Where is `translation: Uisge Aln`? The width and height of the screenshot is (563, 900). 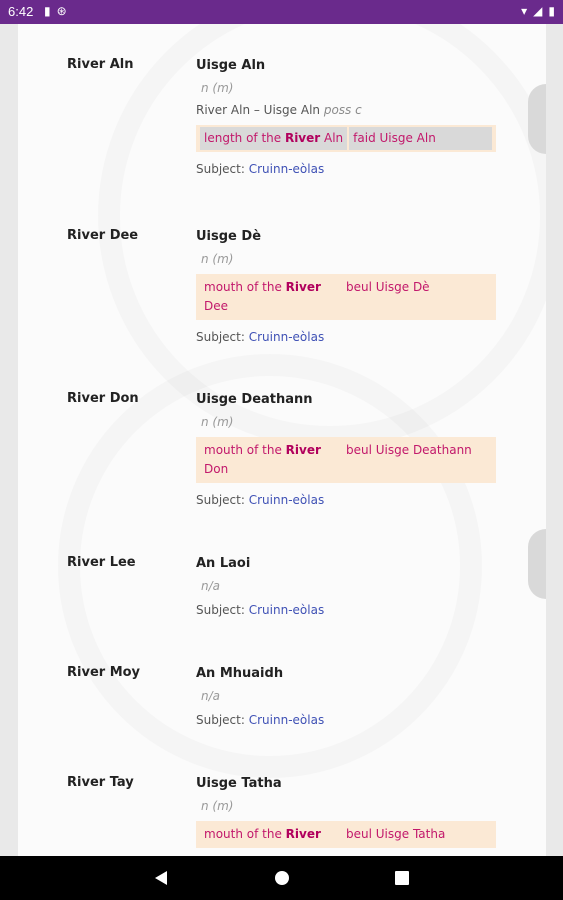
translation: Uisge Aln is located at coordinates (231, 65).